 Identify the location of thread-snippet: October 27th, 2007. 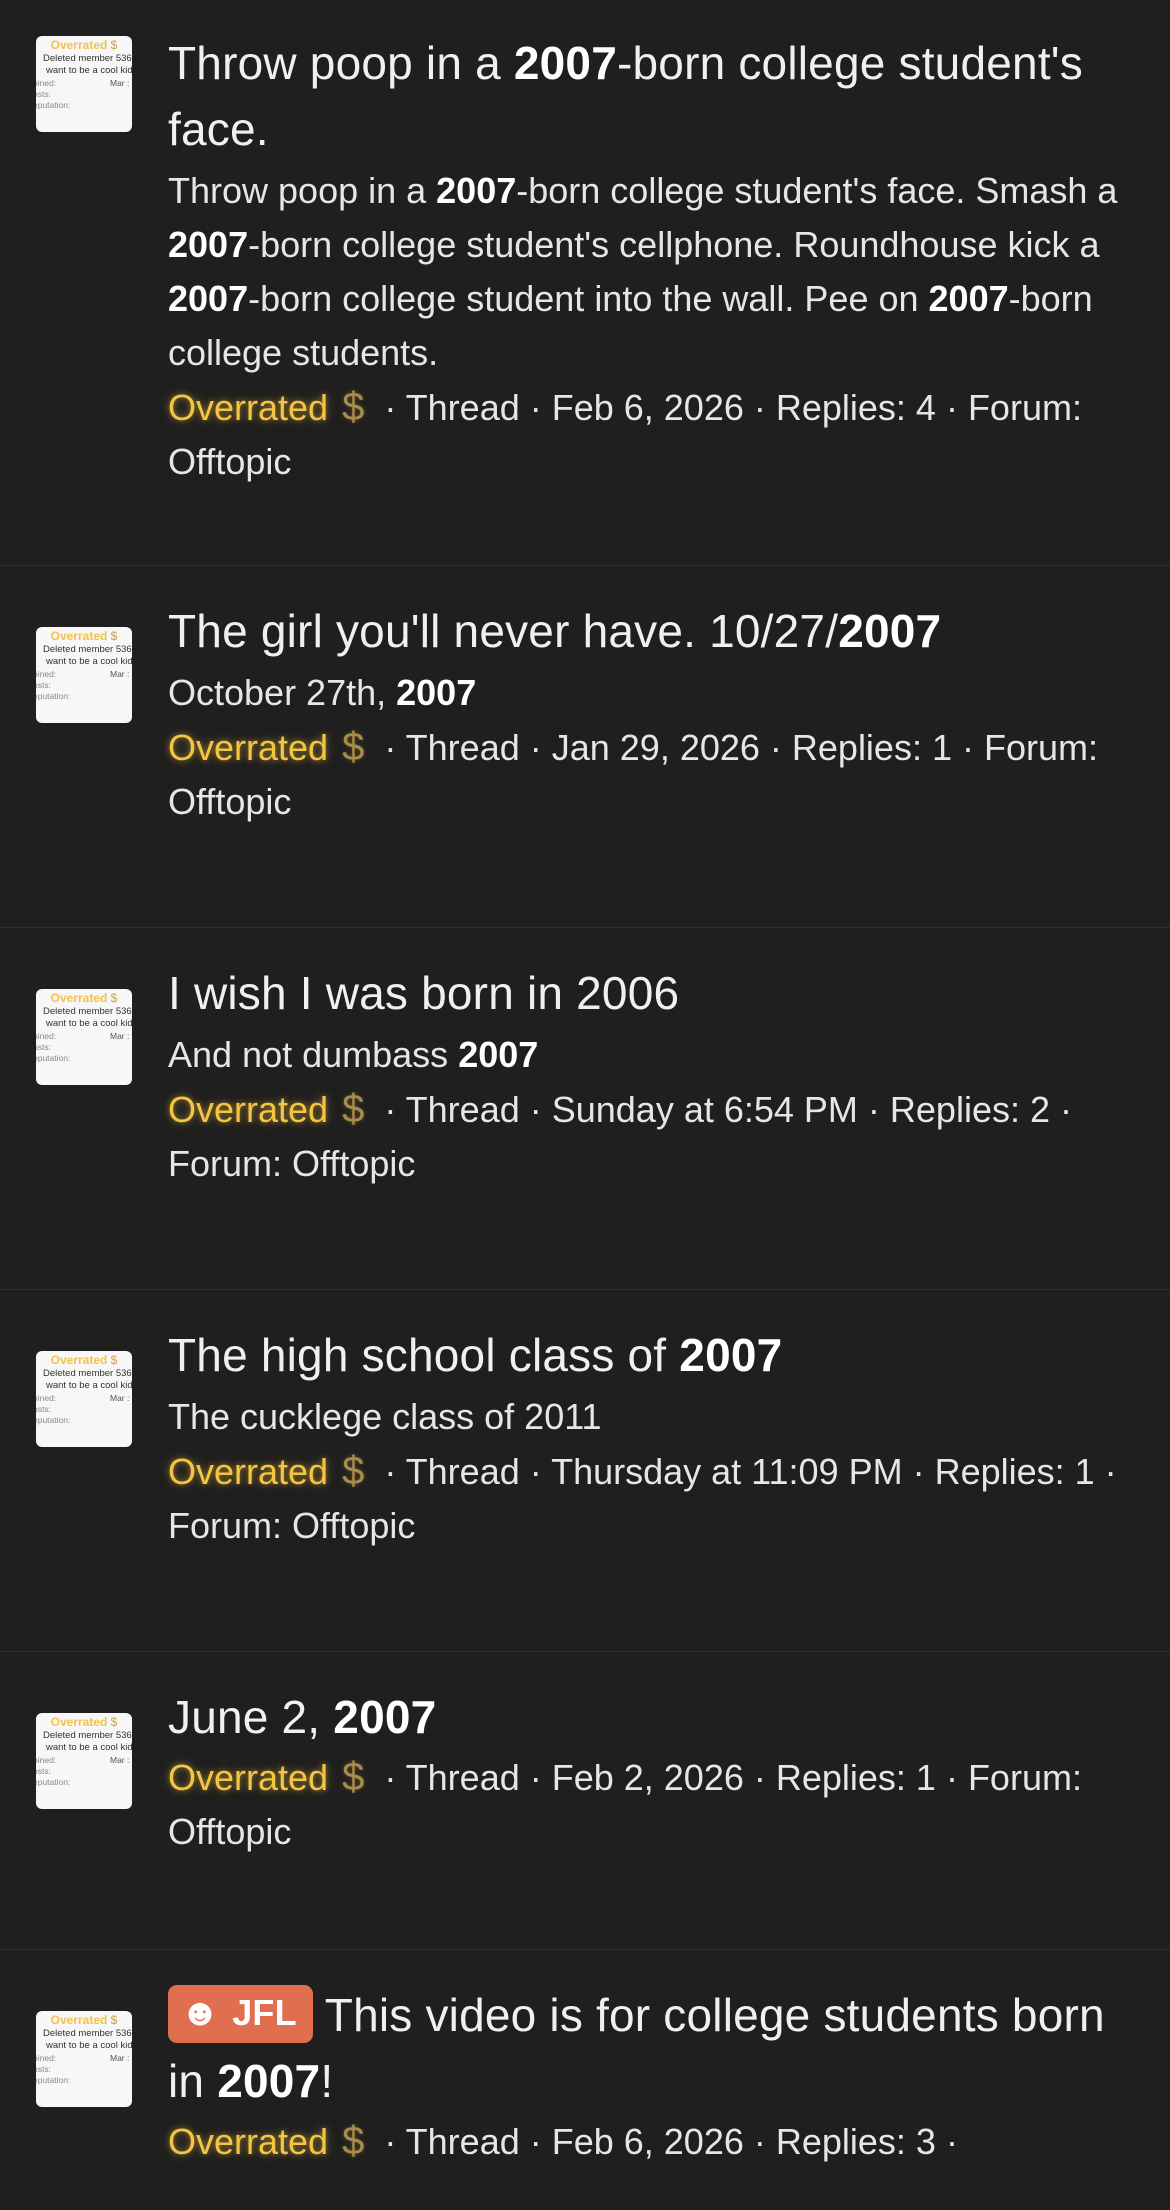
(322, 692).